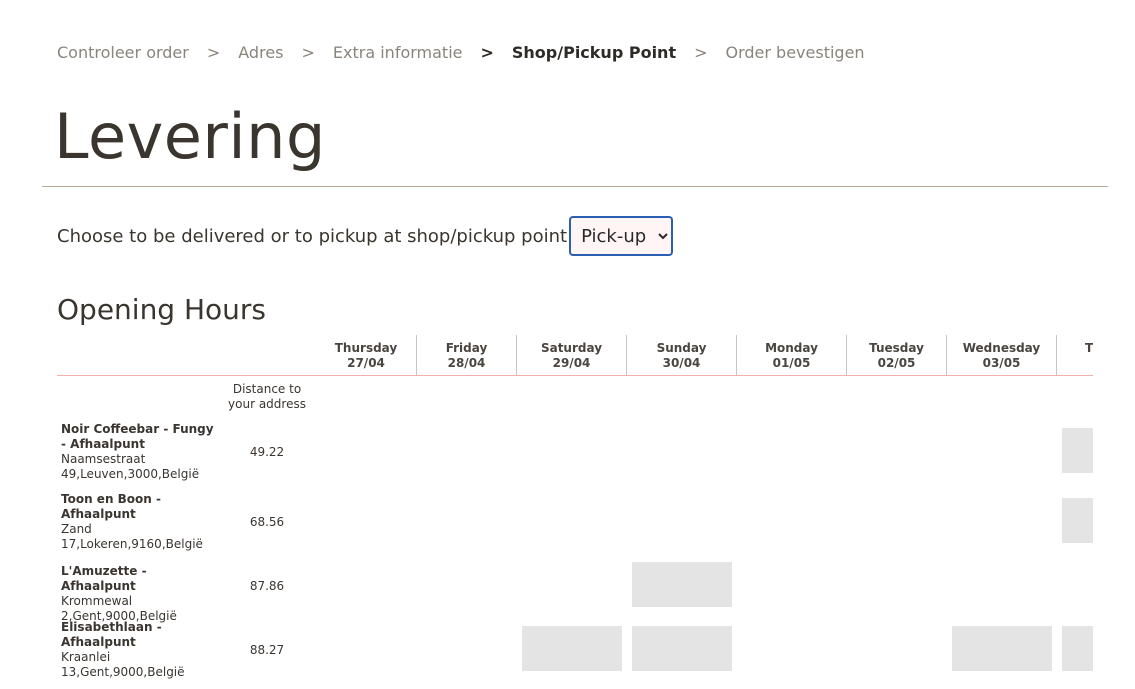 The height and width of the screenshot is (689, 1135). Describe the element at coordinates (466, 348) in the screenshot. I see `day-name: Friday` at that location.